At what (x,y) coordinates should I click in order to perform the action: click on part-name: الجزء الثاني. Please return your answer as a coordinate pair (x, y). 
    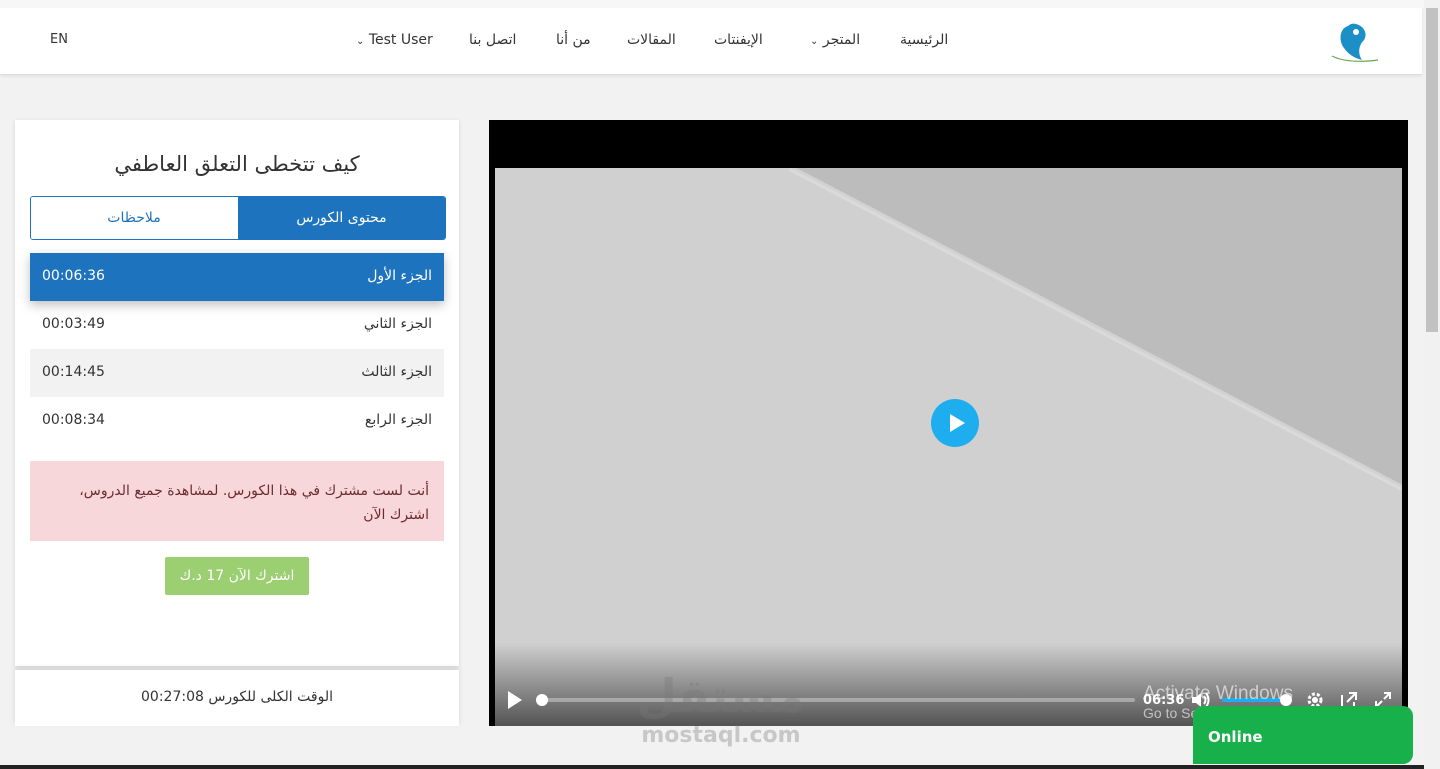
    Looking at the image, I should click on (397, 324).